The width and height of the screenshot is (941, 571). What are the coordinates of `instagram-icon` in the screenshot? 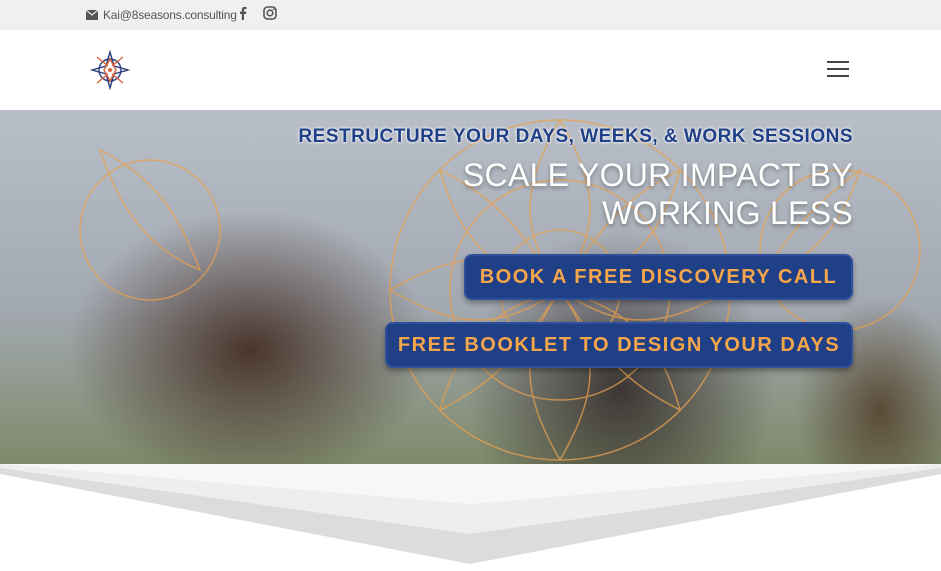 It's located at (270, 13).